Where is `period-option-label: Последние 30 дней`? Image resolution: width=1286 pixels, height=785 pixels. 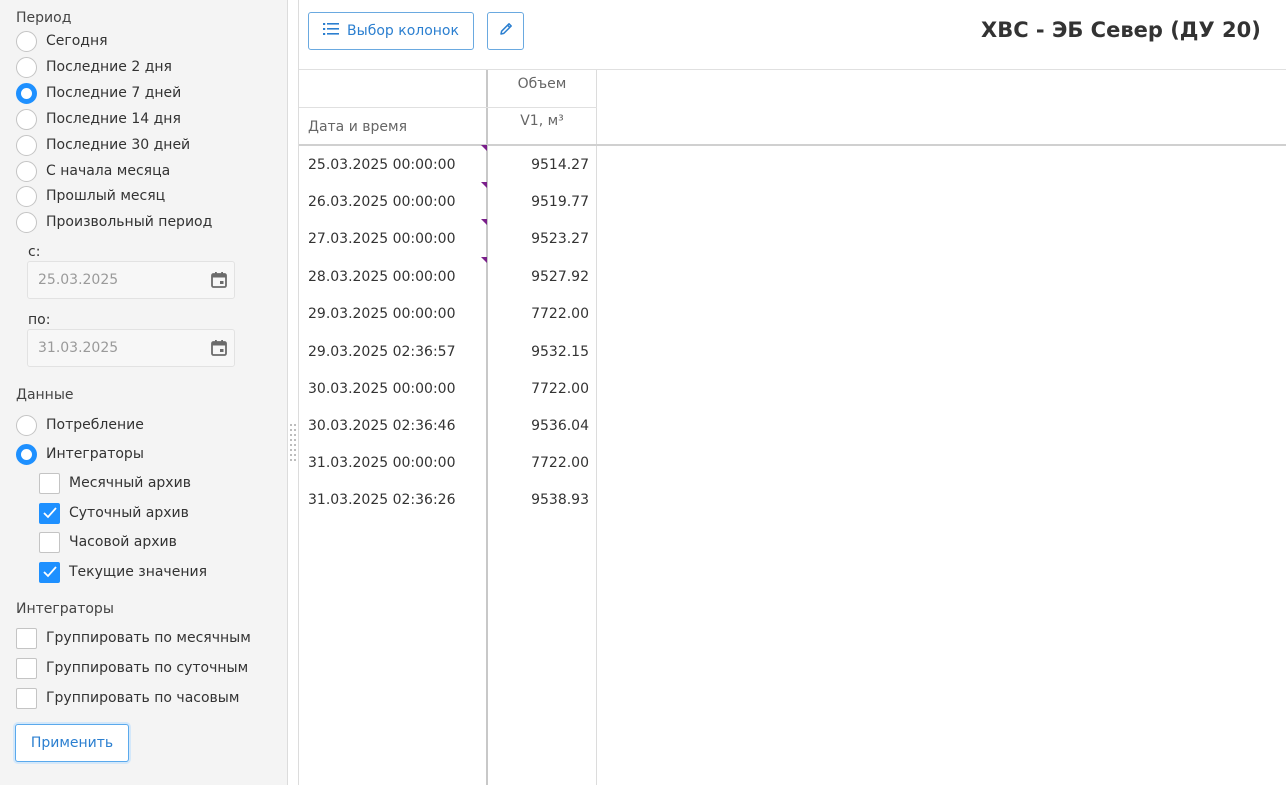 period-option-label: Последние 30 дней is located at coordinates (118, 145).